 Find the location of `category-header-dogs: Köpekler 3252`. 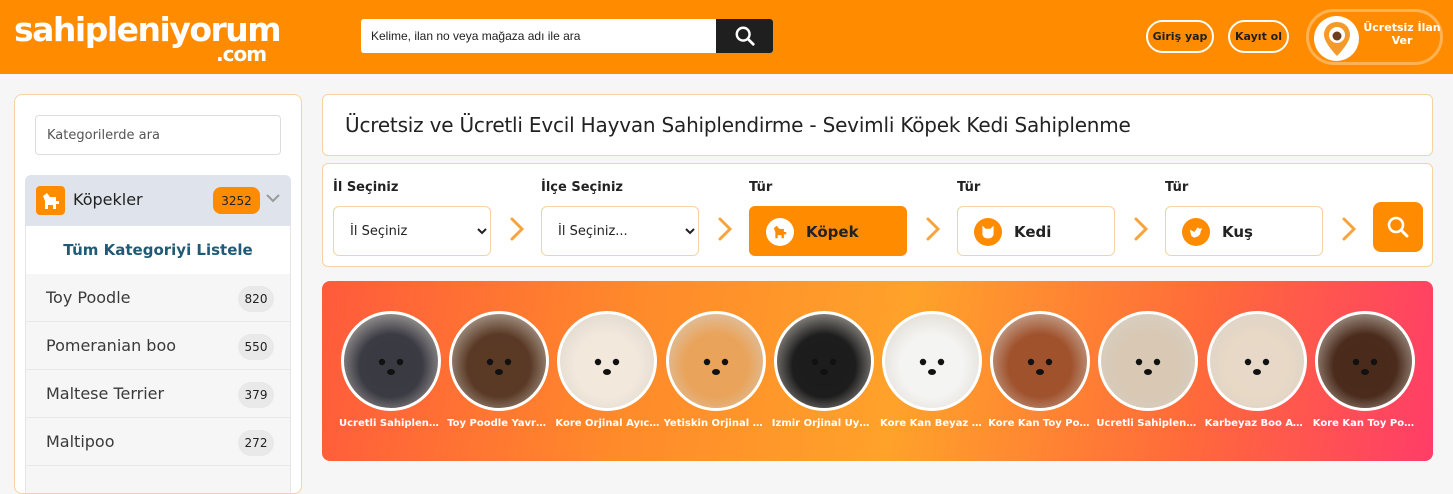

category-header-dogs: Köpekler 3252 is located at coordinates (158, 200).